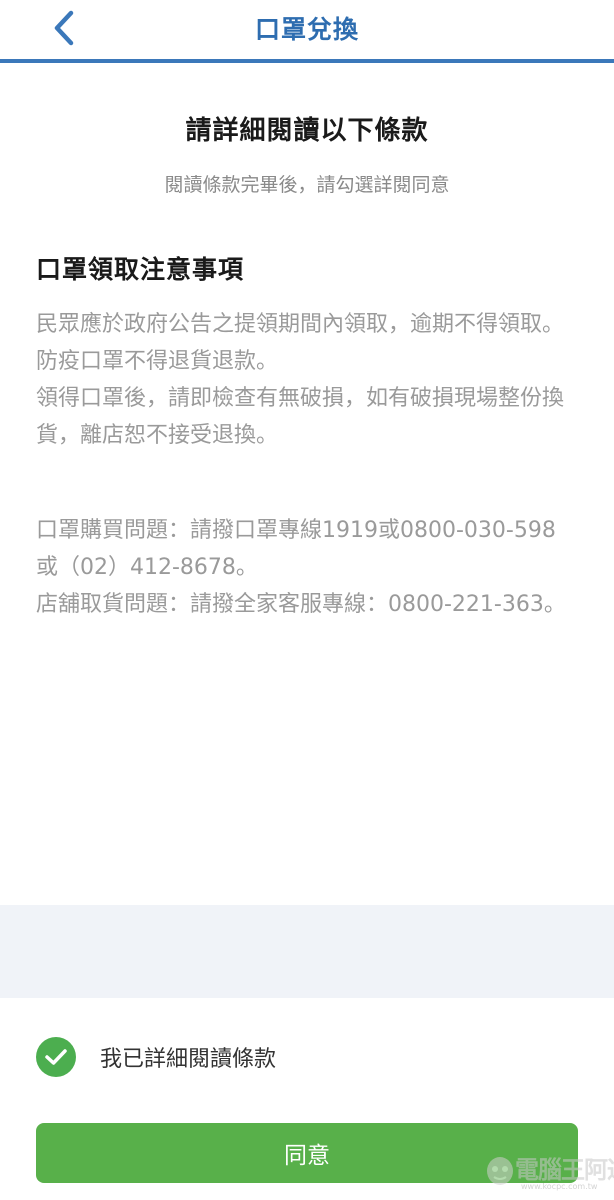  What do you see at coordinates (301, 604) in the screenshot?
I see `terms-item: 店舖取貨問題：請撥全家客服專線：0800-221-363。` at bounding box center [301, 604].